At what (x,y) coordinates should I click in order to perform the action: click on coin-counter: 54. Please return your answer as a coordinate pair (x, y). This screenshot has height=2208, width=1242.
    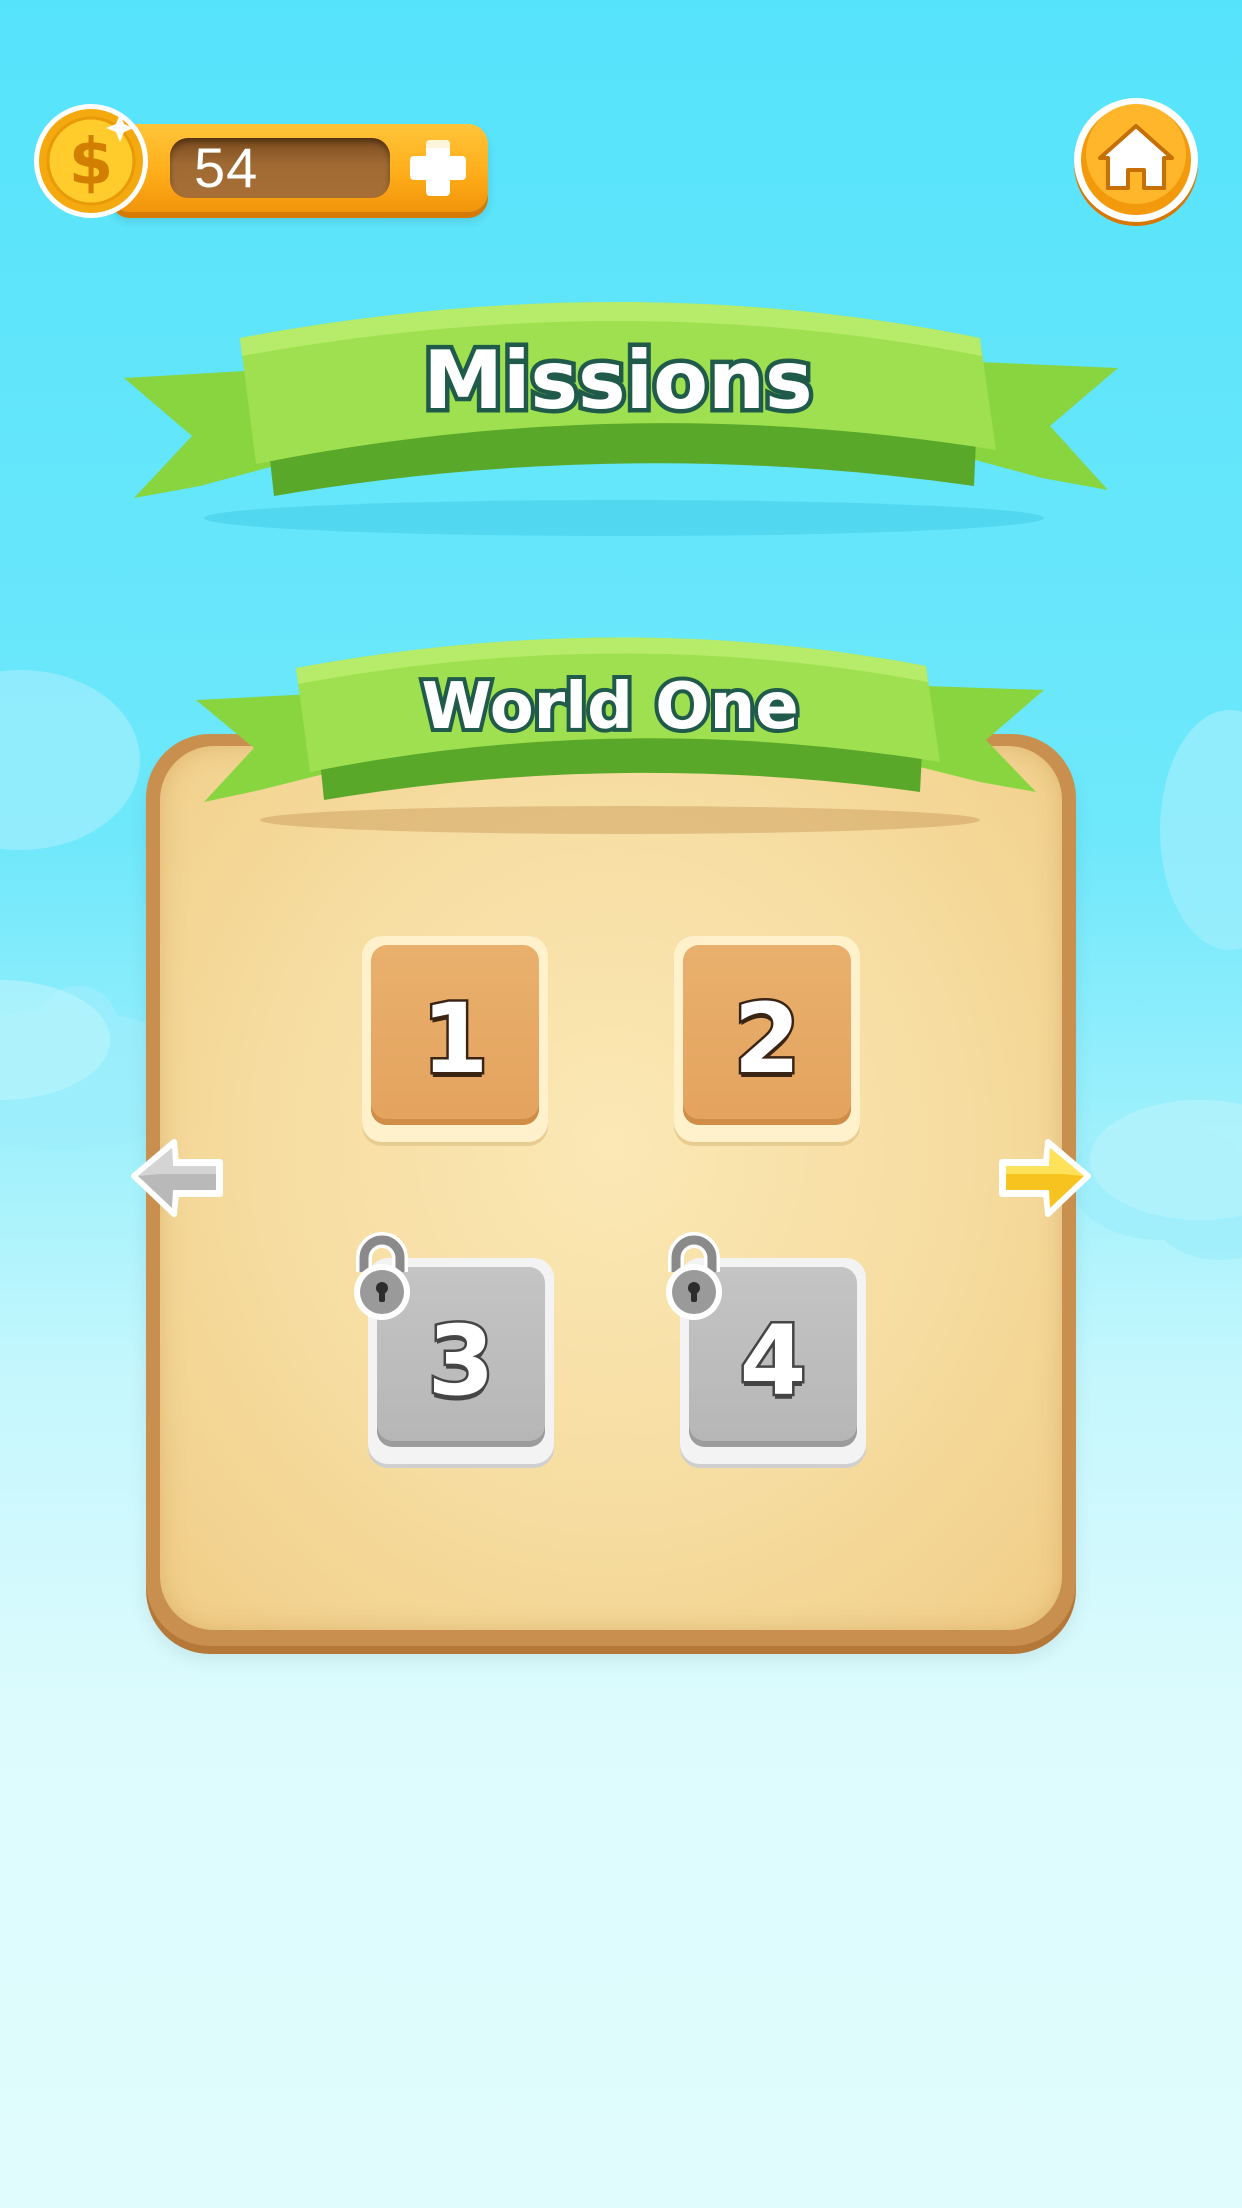
    Looking at the image, I should click on (299, 168).